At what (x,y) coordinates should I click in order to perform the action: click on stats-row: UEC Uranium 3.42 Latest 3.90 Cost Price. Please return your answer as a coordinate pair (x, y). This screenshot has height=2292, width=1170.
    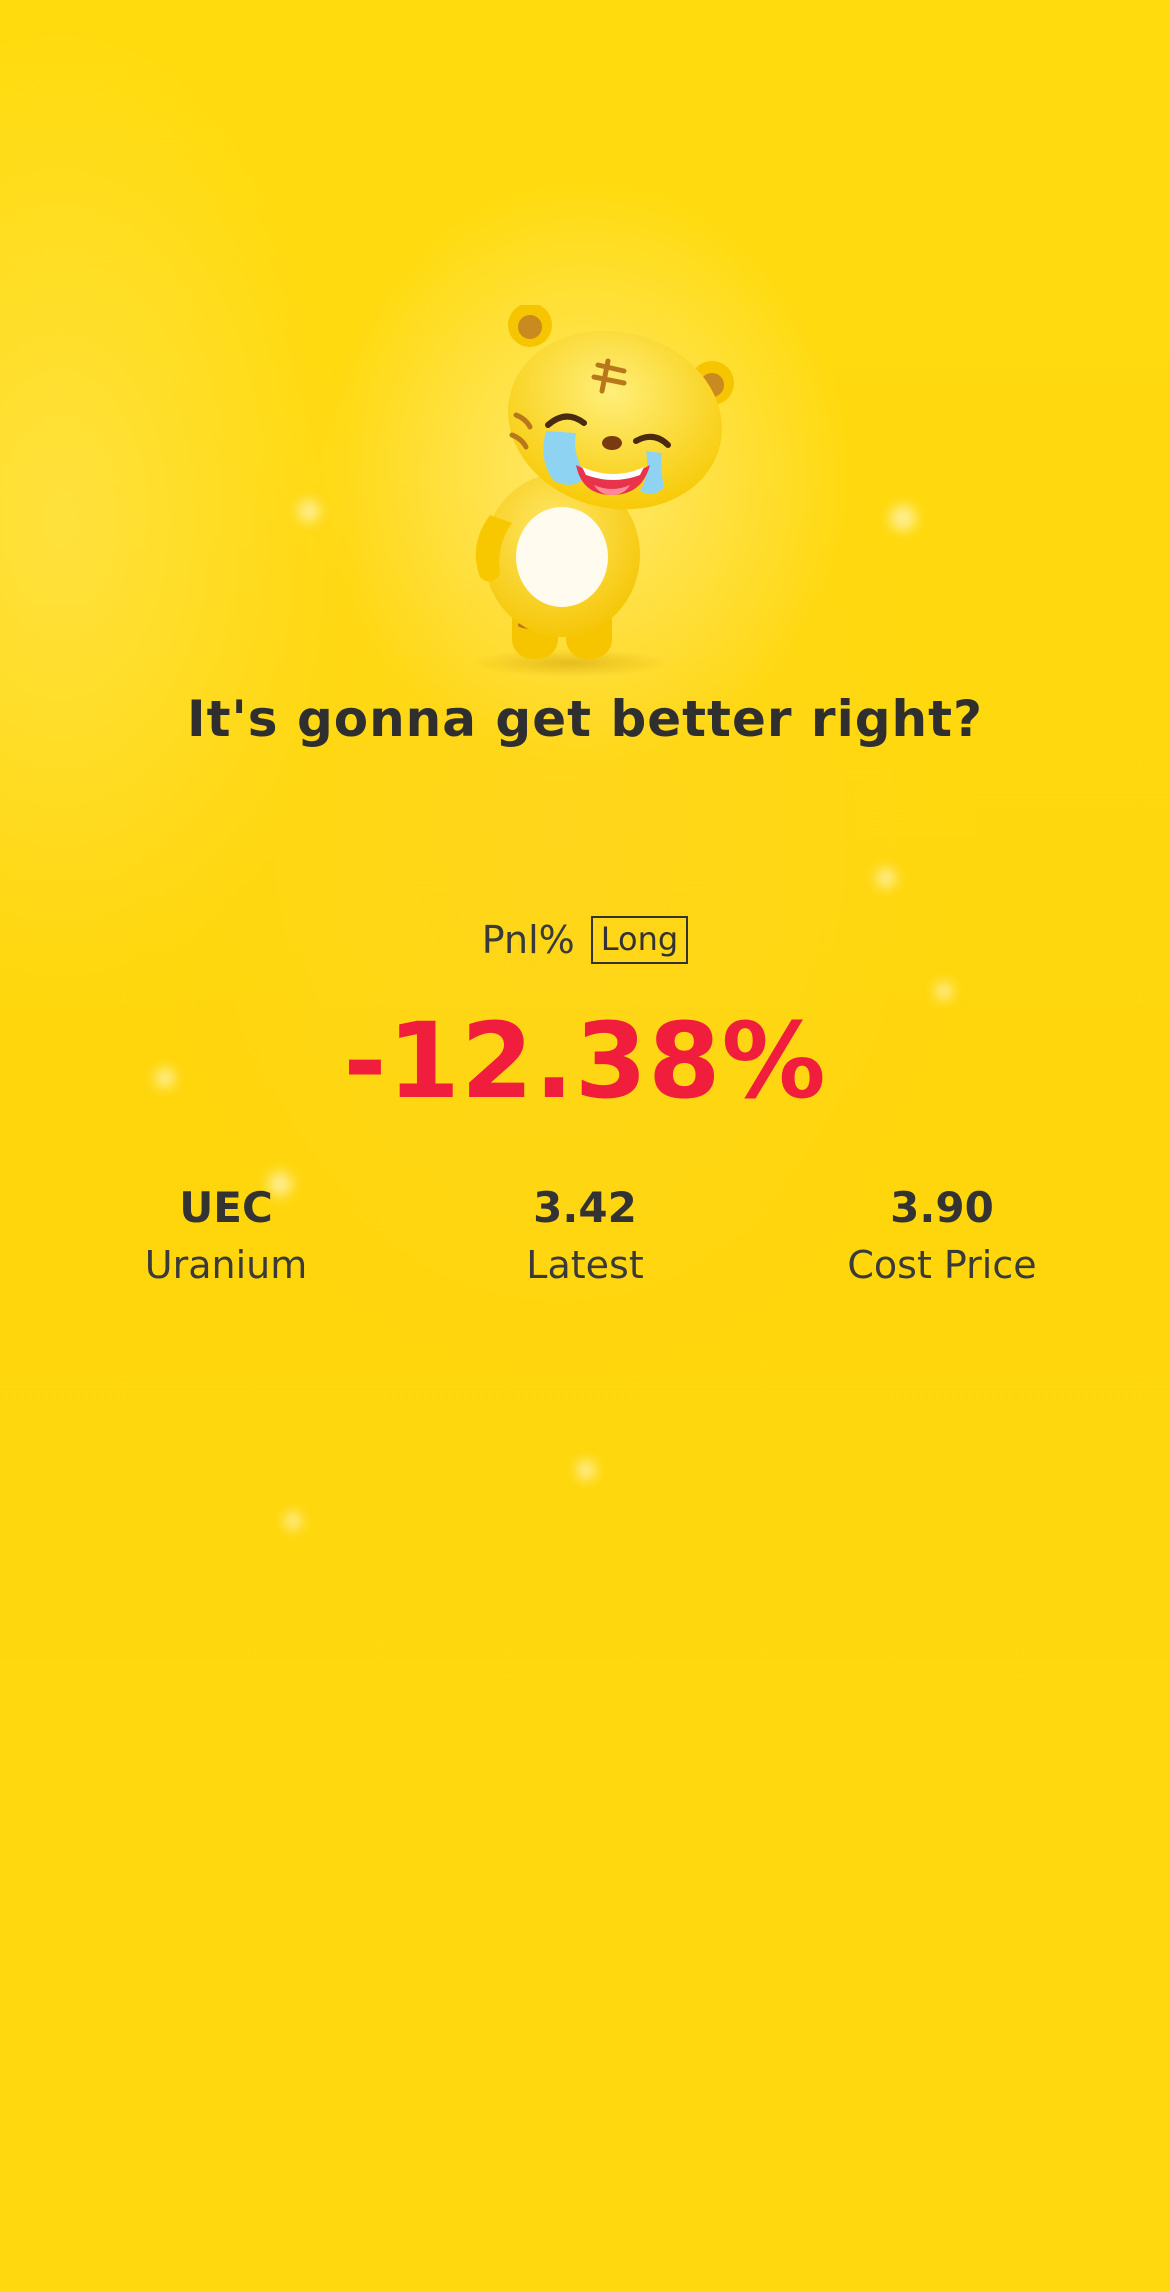
    Looking at the image, I should click on (585, 1240).